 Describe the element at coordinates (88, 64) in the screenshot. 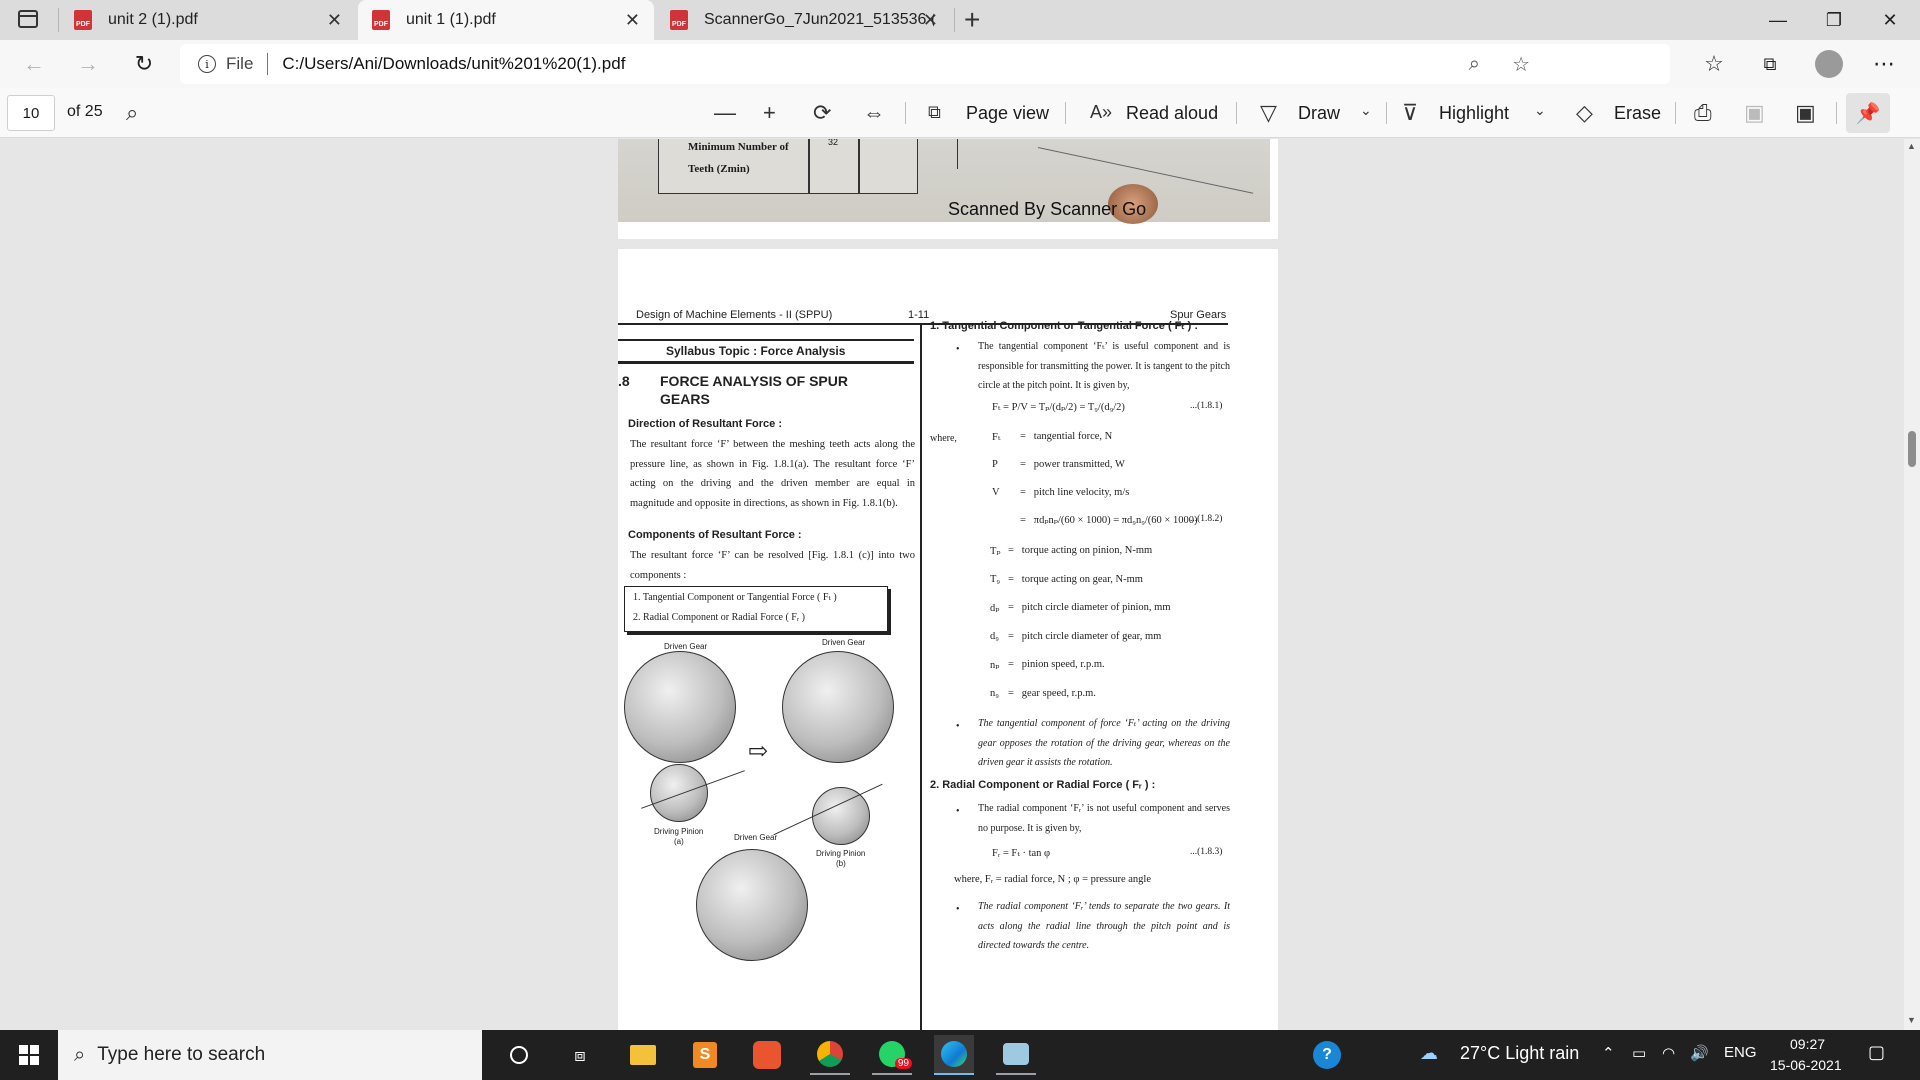

I see `forward-icon: →` at that location.